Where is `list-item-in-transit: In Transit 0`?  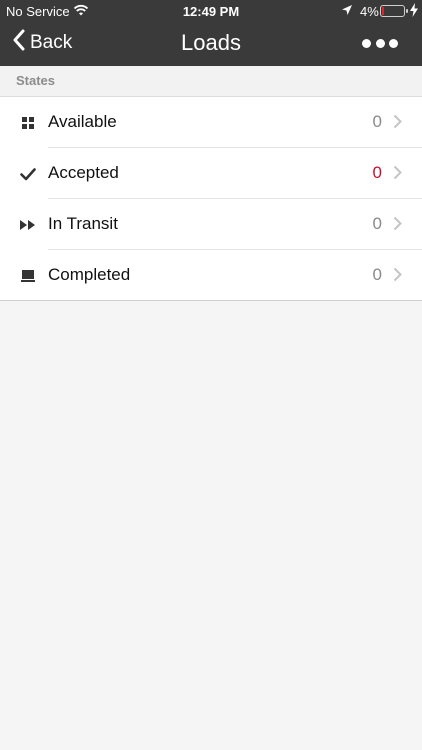 list-item-in-transit: In Transit 0 is located at coordinates (211, 224).